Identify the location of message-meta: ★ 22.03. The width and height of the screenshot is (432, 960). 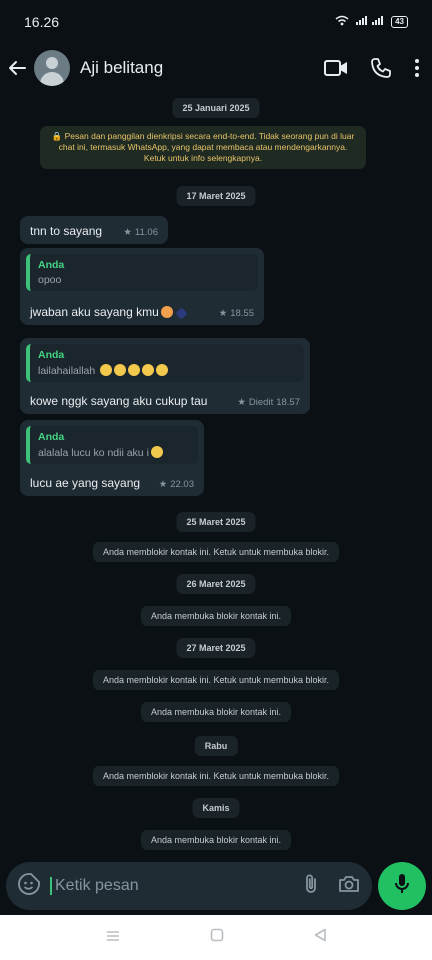
(176, 484).